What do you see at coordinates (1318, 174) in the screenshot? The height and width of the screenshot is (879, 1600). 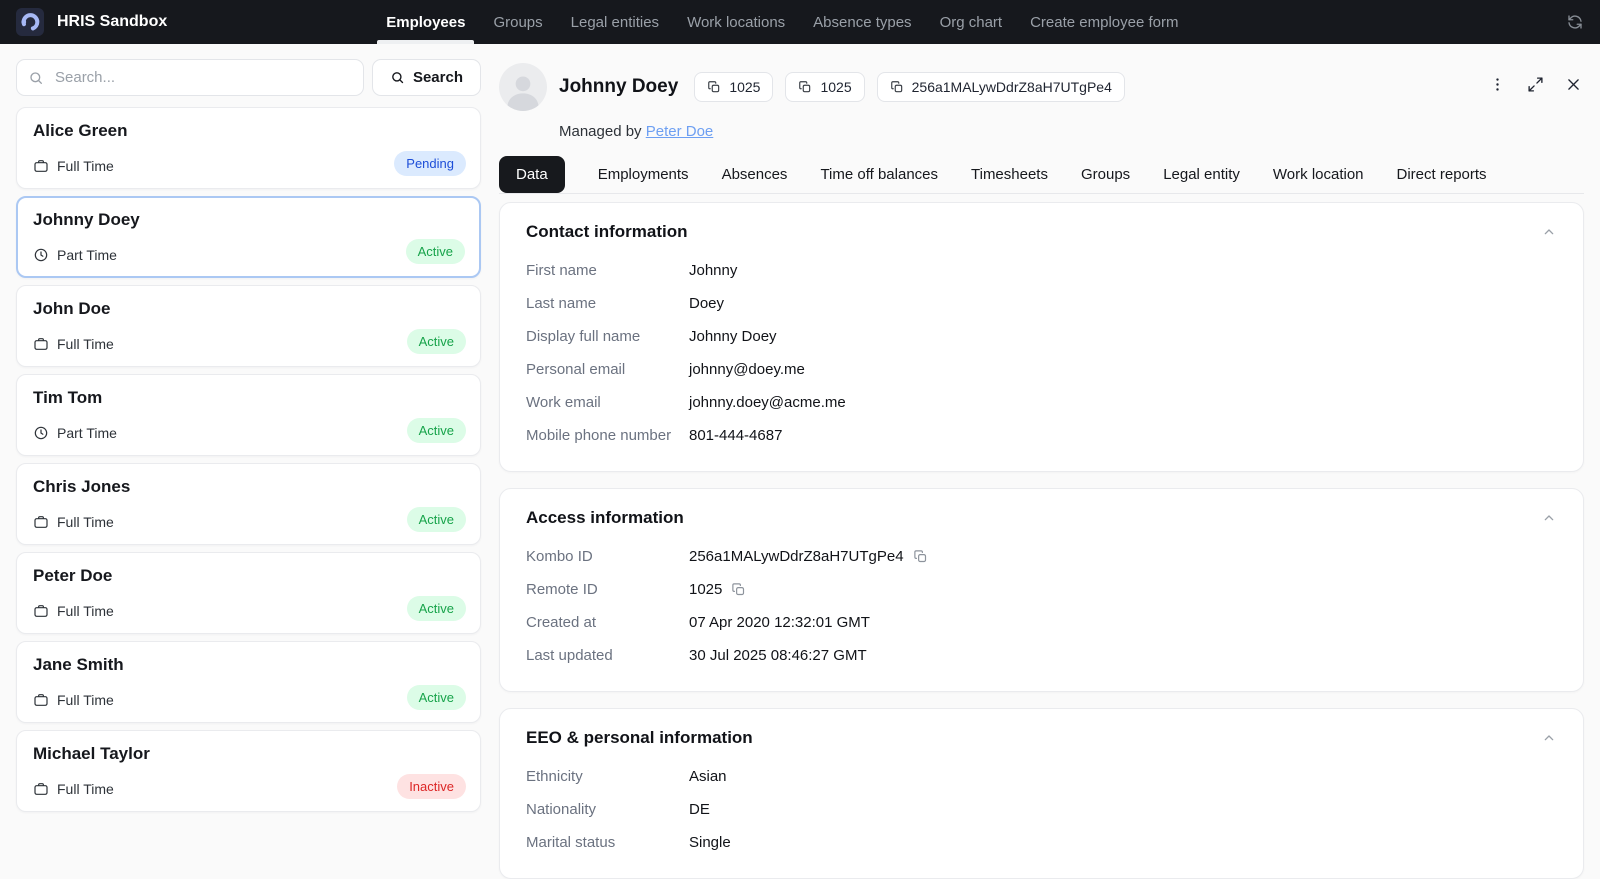 I see `tab-work-location: Work location` at bounding box center [1318, 174].